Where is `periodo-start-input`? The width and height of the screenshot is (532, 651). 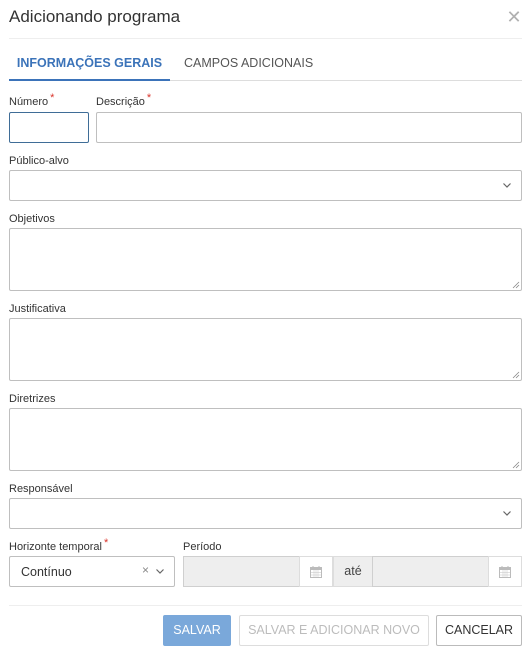 periodo-start-input is located at coordinates (241, 571).